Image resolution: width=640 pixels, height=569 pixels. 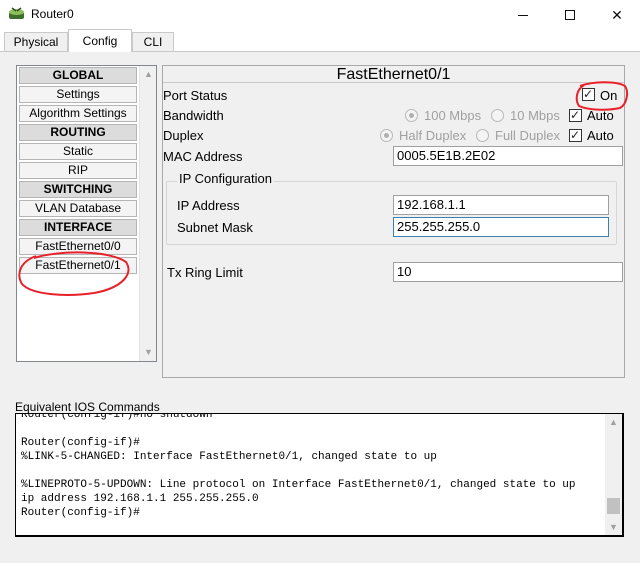 I want to click on console-scroll-up-icon: ▲, so click(x=613, y=422).